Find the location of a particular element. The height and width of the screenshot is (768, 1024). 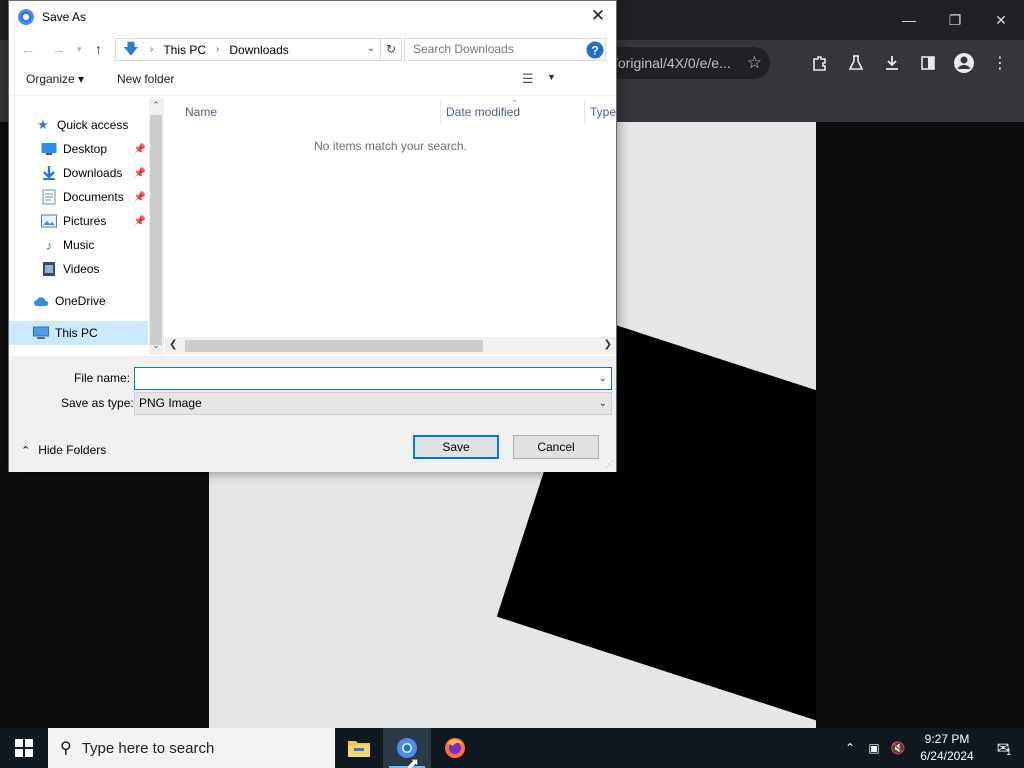

minimize-icon: — is located at coordinates (909, 20).